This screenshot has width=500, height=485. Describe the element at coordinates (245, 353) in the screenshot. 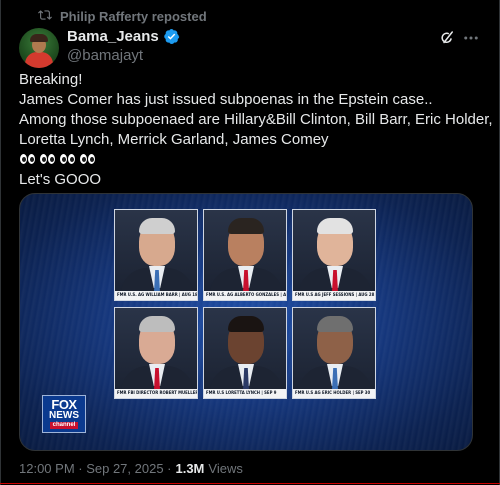

I see `photo-tile-4: FMR U.S LORETTA LYNCH | SEP 9` at that location.